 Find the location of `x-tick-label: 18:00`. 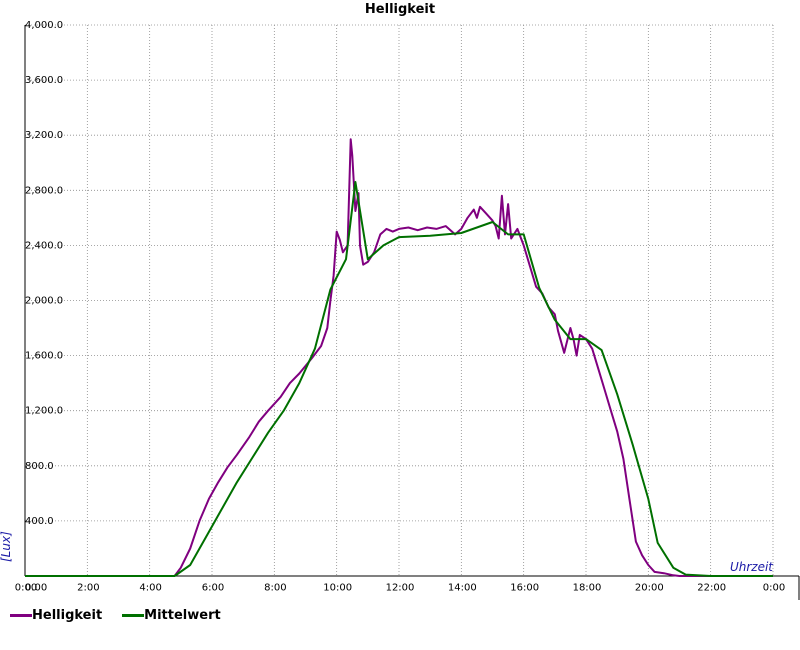

x-tick-label: 18:00 is located at coordinates (587, 587).